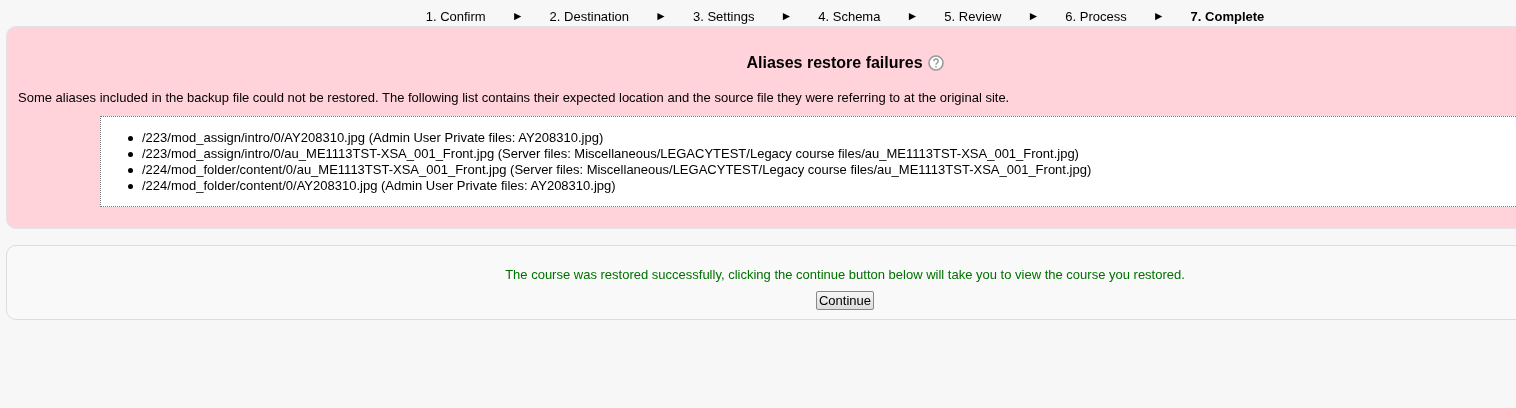 This screenshot has width=1516, height=408. I want to click on continue-button: Continue, so click(844, 300).